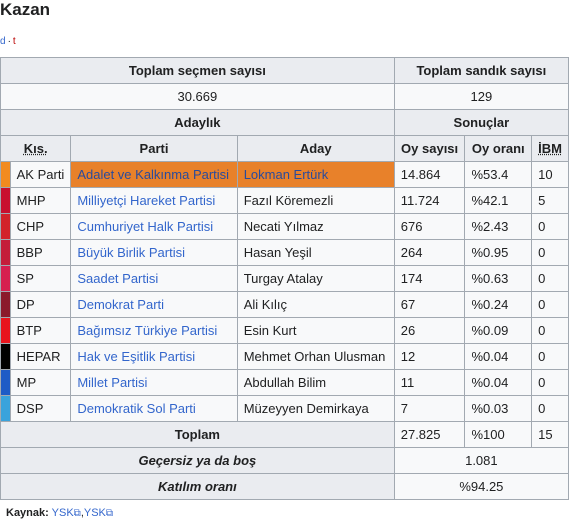 This screenshot has width=569, height=521. I want to click on candidate-cell: Müzeyyen Demirkaya, so click(315, 408).